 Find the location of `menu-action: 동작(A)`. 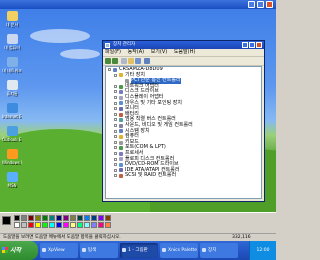

menu-action: 동작(A) is located at coordinates (136, 52).